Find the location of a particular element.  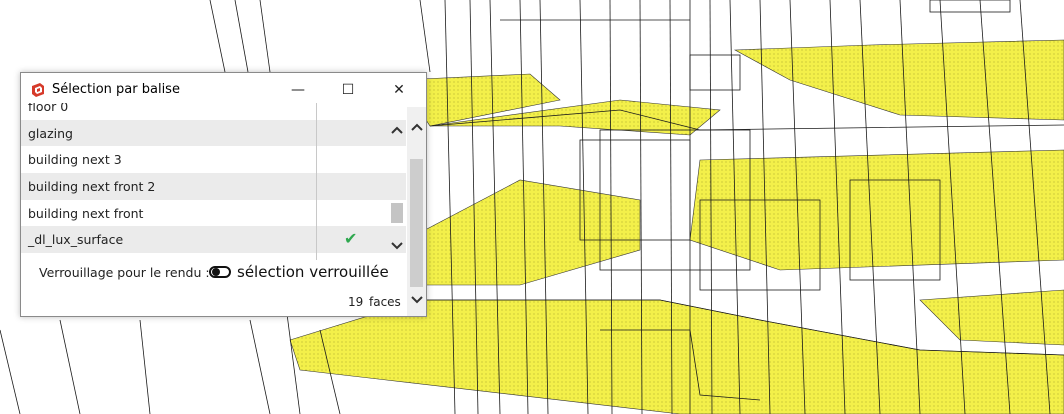

column-divider is located at coordinates (316, 181).